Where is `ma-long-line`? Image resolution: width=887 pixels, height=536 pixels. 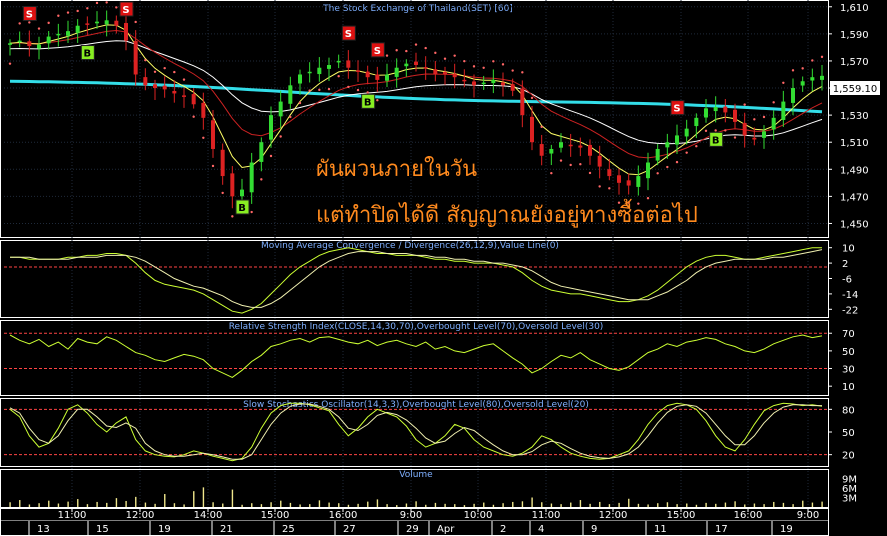
ma-long-line is located at coordinates (416, 96).